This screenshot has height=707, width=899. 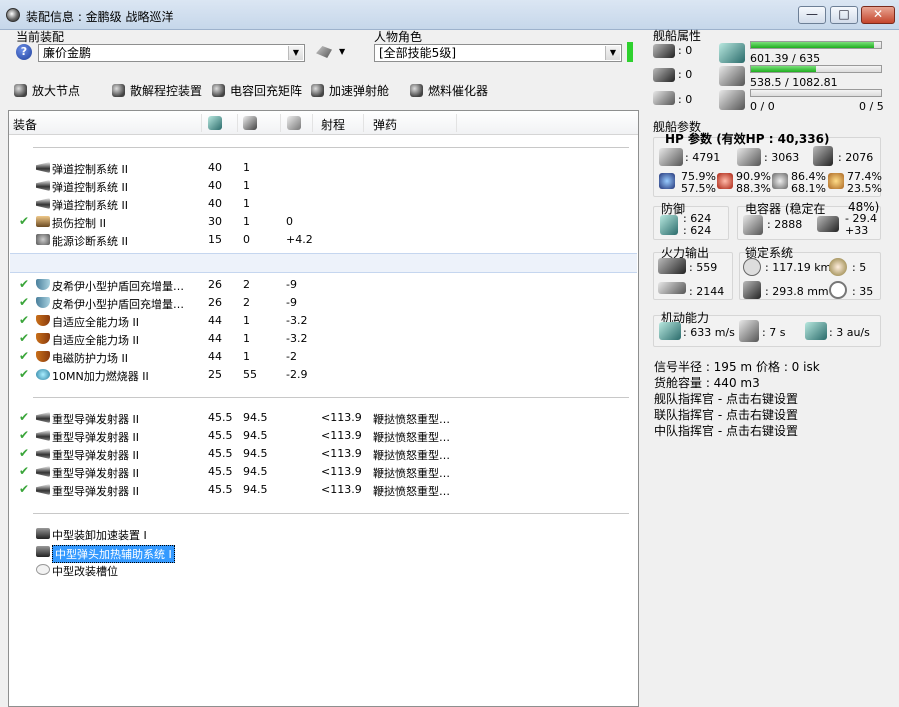 I want to click on module-powergrid: 94.5, so click(x=255, y=453).